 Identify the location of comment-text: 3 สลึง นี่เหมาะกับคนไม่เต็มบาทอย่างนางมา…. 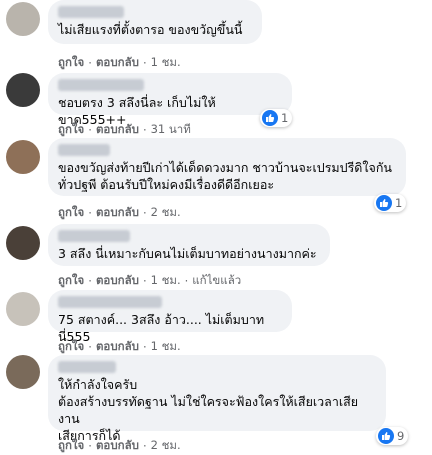
(187, 253).